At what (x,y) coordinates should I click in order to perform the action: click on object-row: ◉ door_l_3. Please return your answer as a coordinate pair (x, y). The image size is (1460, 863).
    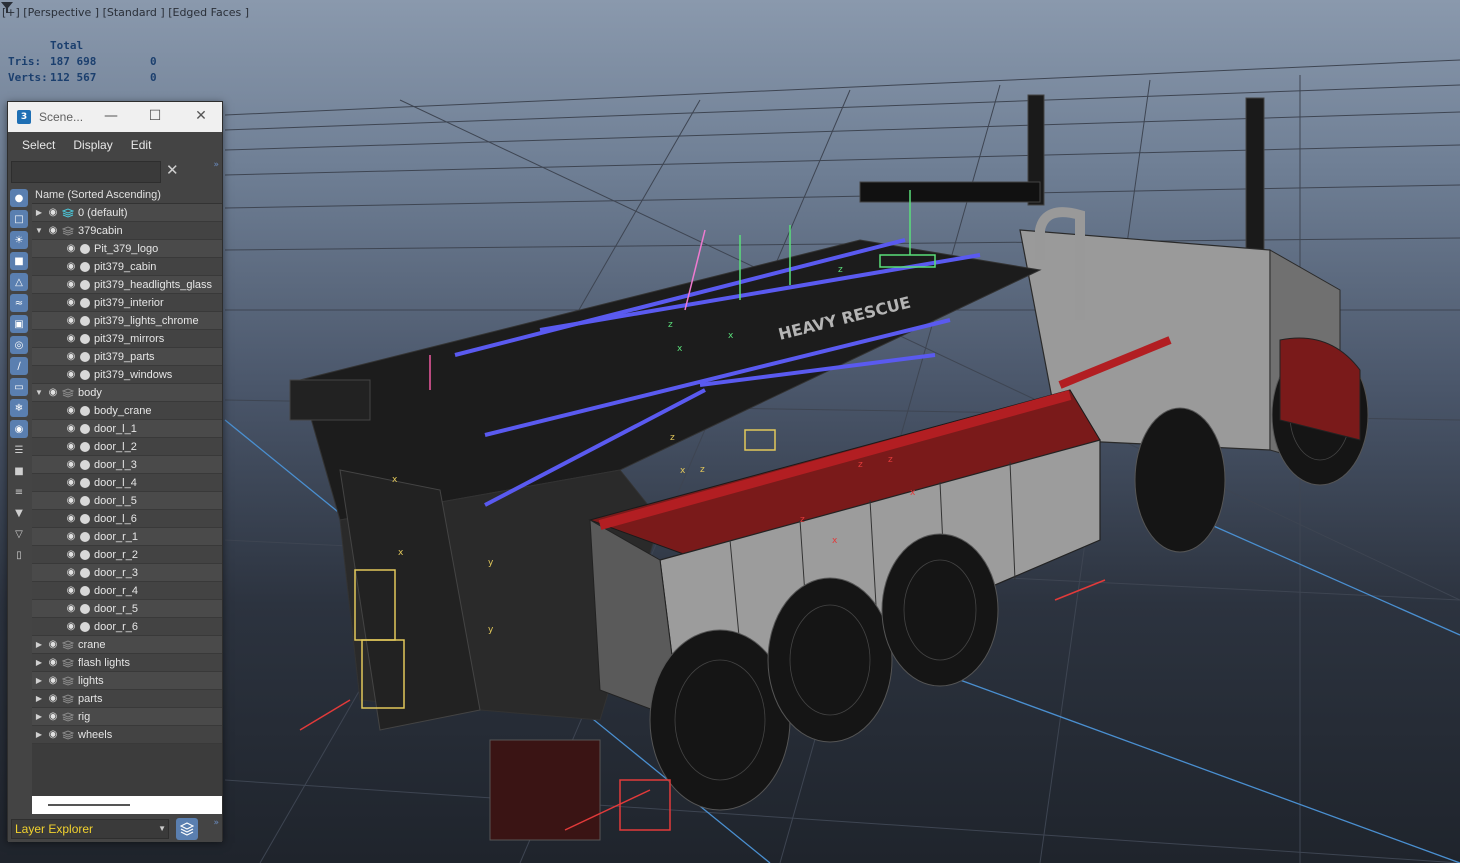
    Looking at the image, I should click on (127, 465).